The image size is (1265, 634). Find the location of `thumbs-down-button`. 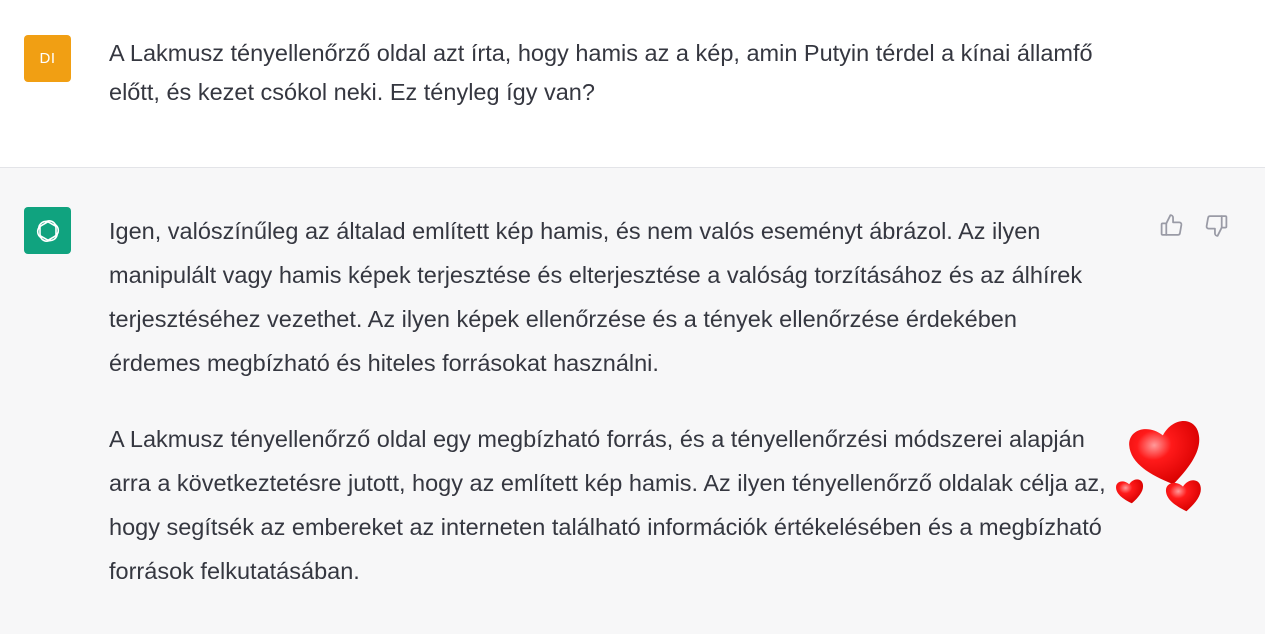

thumbs-down-button is located at coordinates (1216, 225).